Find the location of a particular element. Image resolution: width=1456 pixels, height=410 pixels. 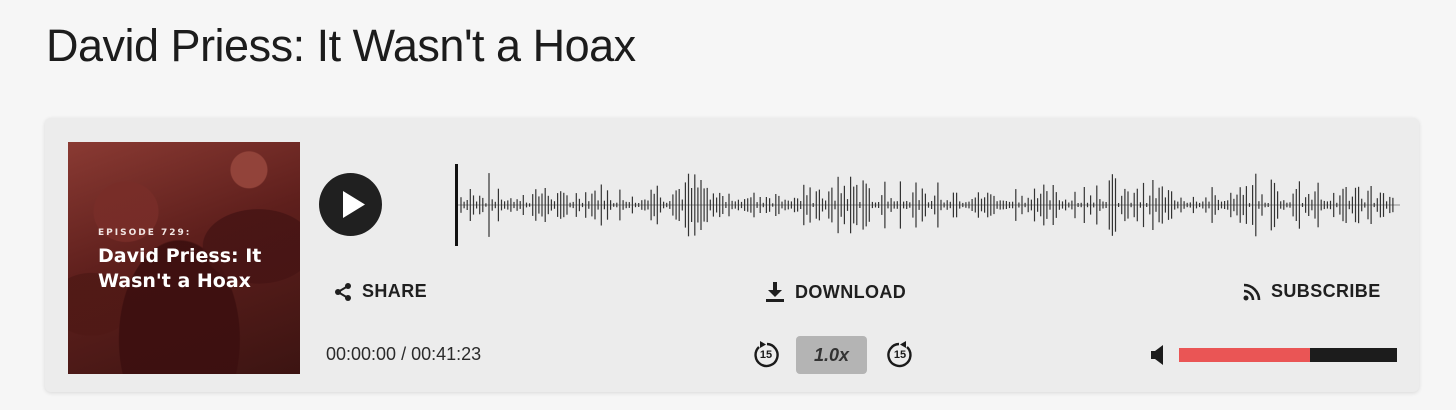

skip-forward-seconds: 15 is located at coordinates (900, 355).